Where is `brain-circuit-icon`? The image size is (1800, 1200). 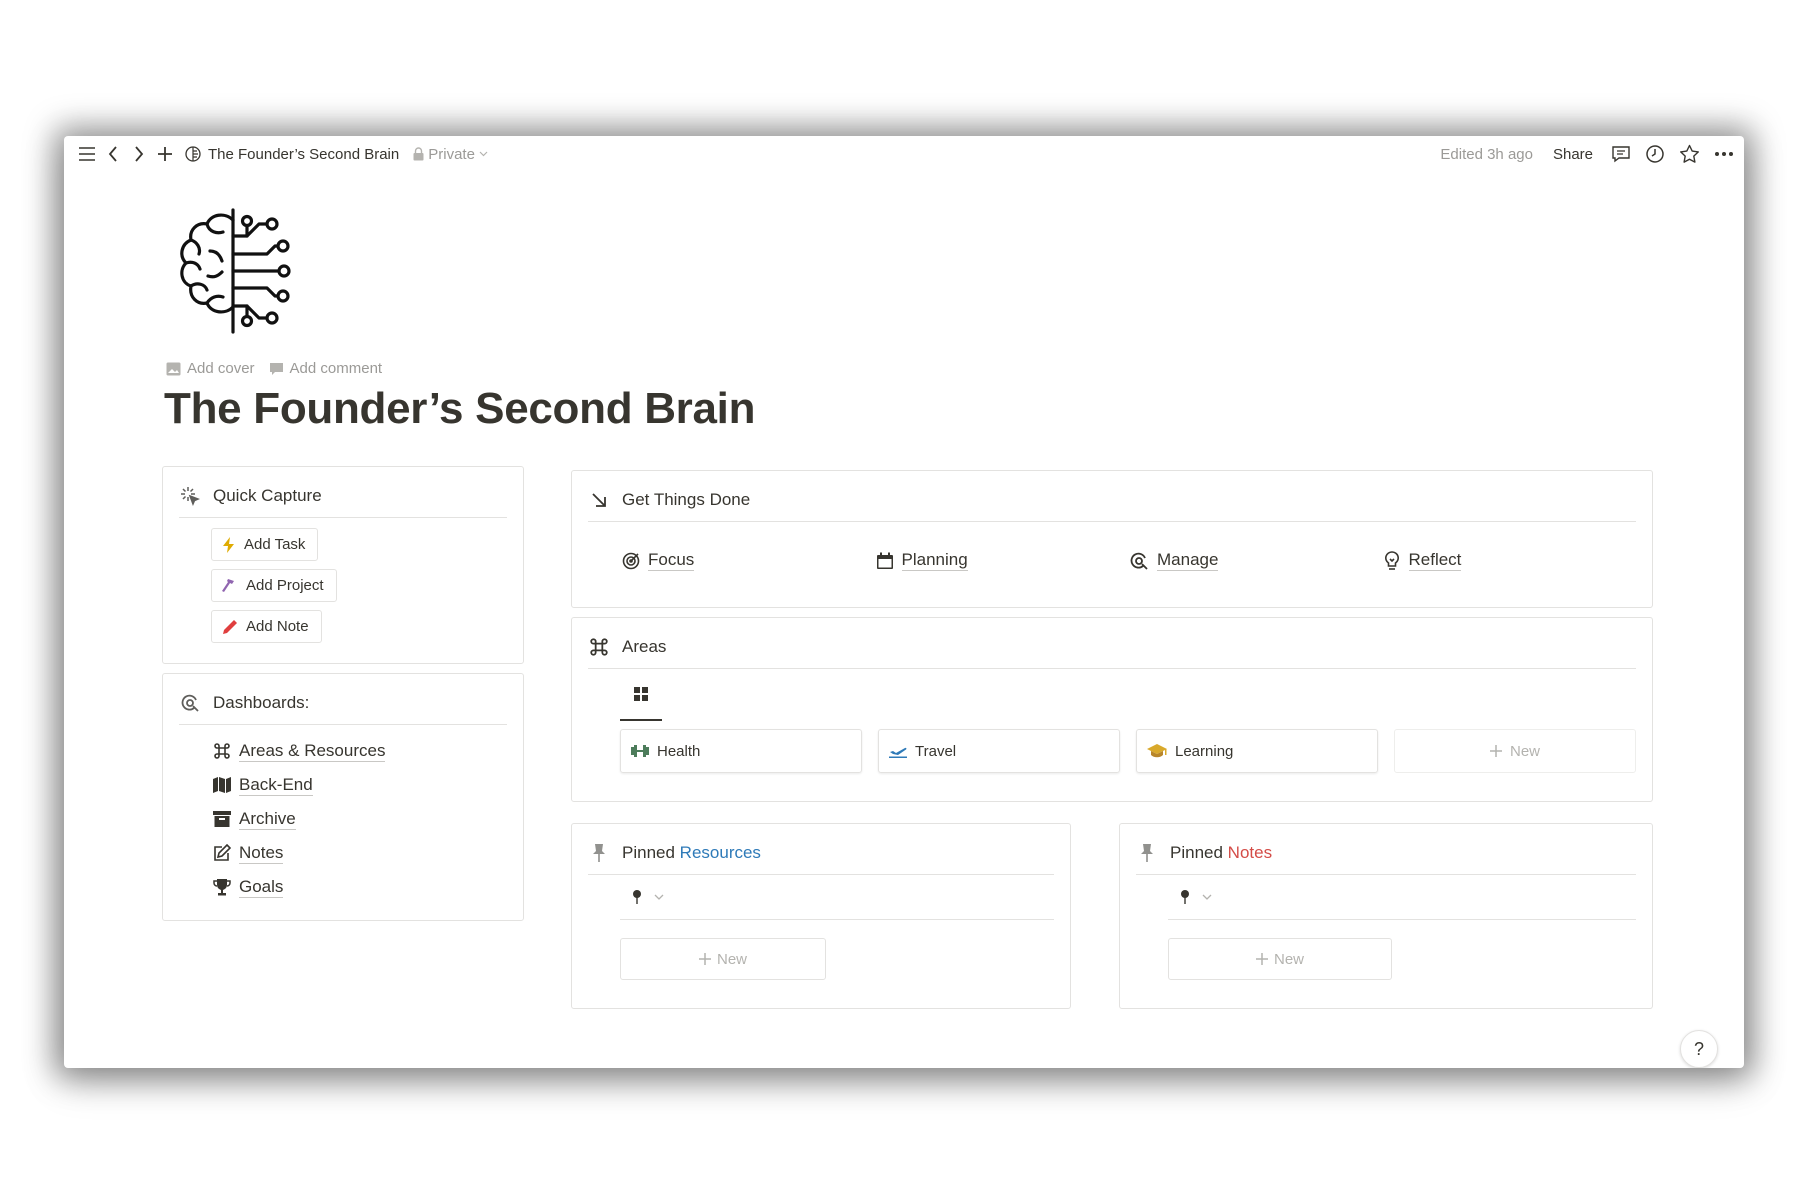 brain-circuit-icon is located at coordinates (233, 271).